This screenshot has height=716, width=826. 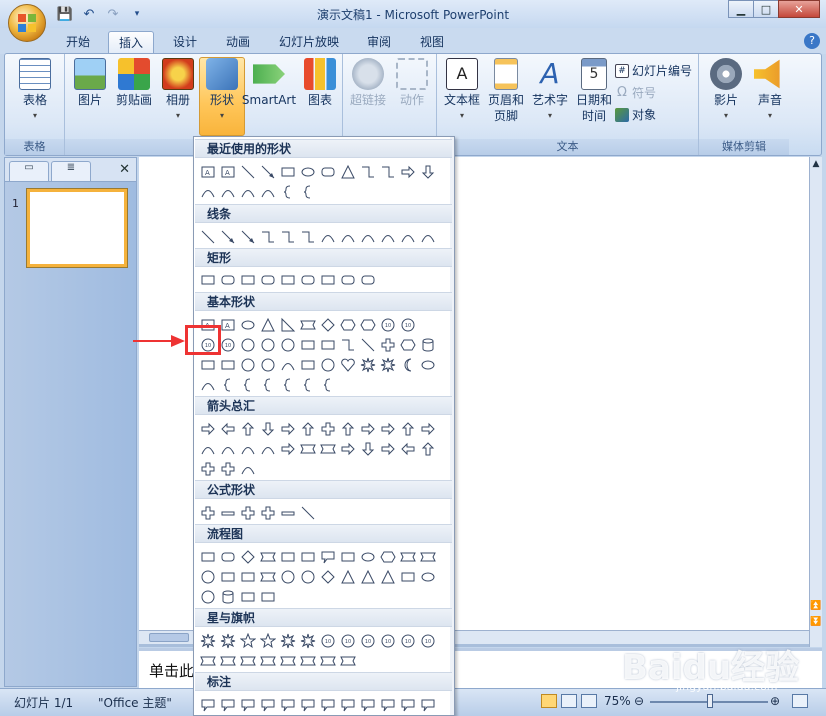 What do you see at coordinates (368, 365) in the screenshot?
I see `burst-shape-icon` at bounding box center [368, 365].